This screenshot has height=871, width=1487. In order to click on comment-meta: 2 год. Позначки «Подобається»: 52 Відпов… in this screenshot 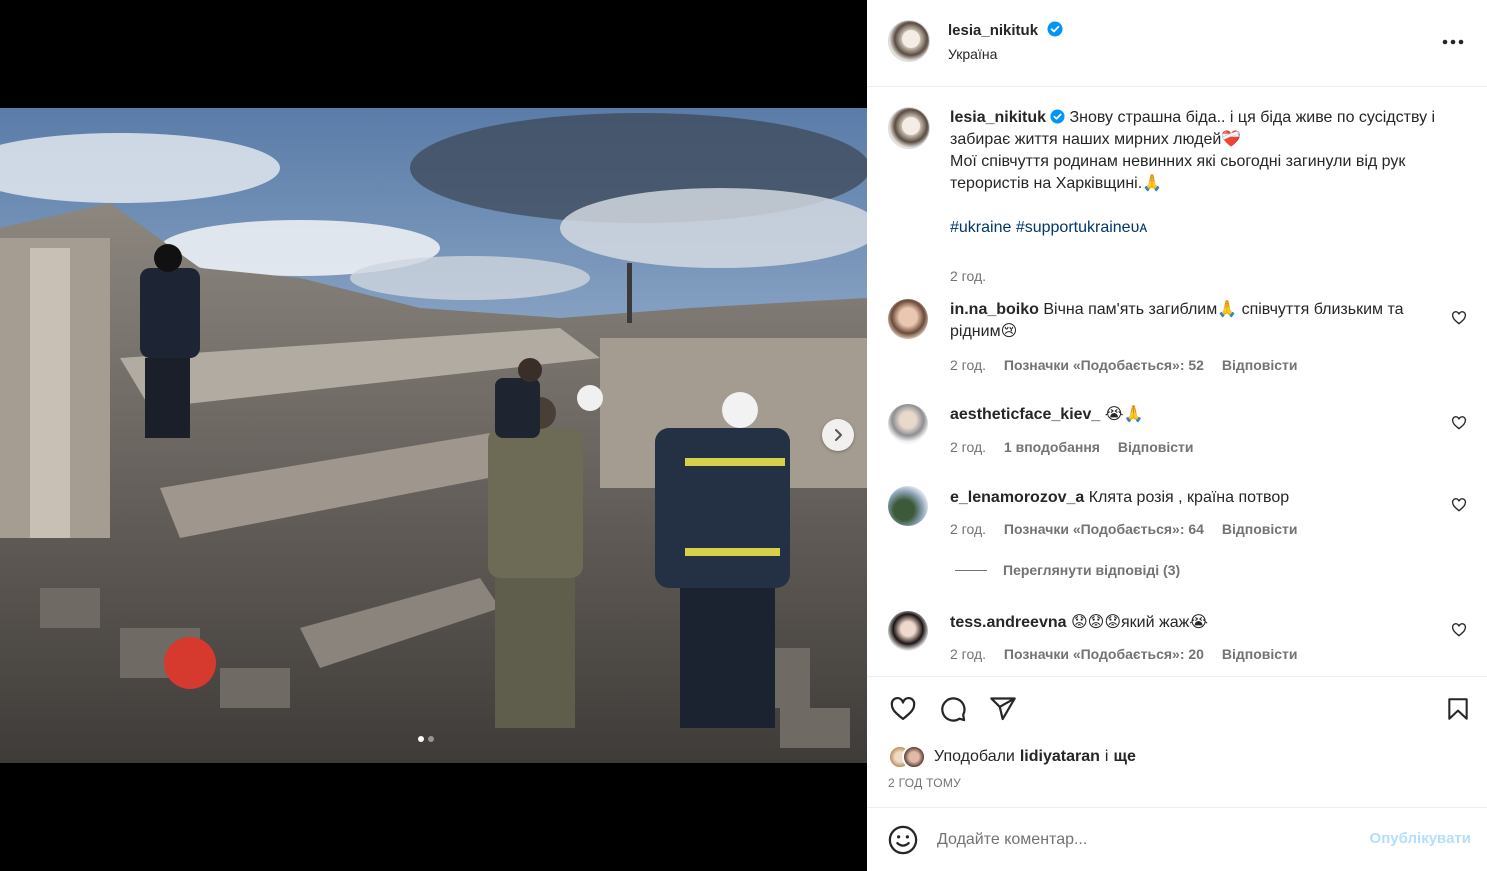, I will do `click(1131, 365)`.